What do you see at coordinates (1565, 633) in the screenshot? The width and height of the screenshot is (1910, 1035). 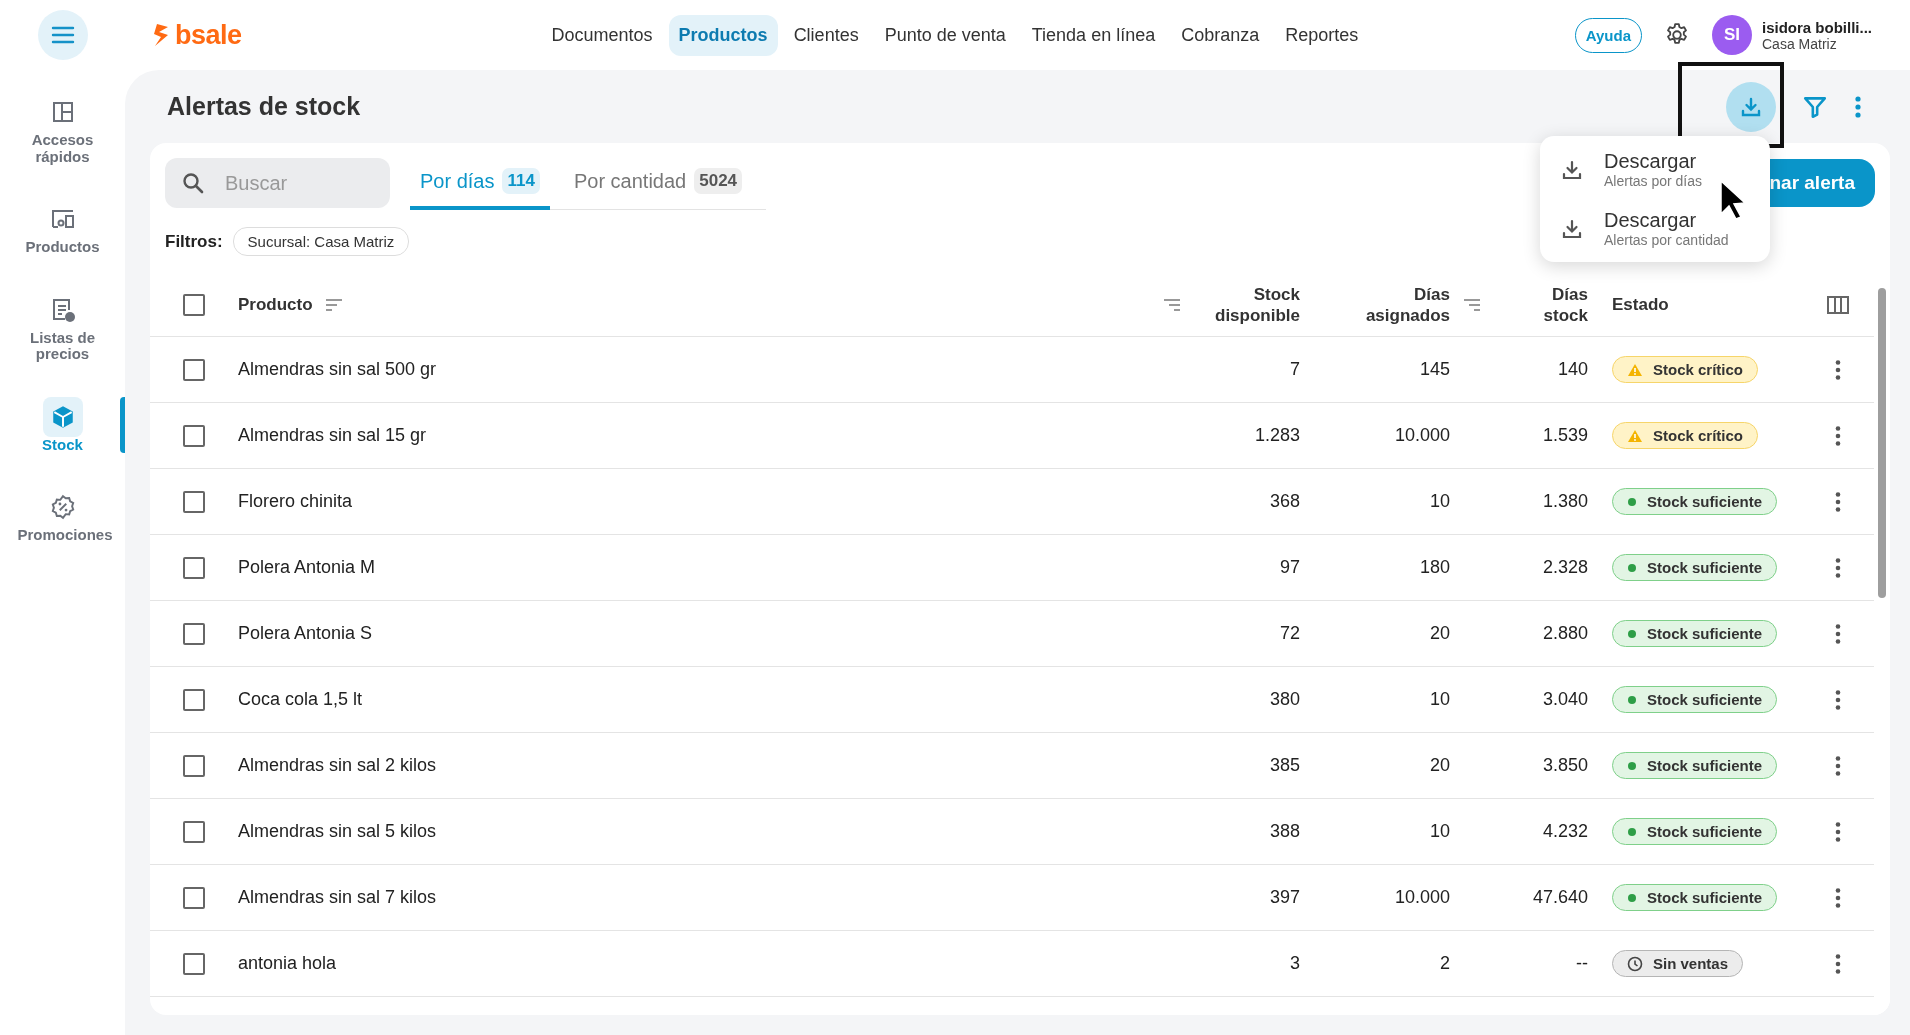 I see `table-cell: 2.880` at bounding box center [1565, 633].